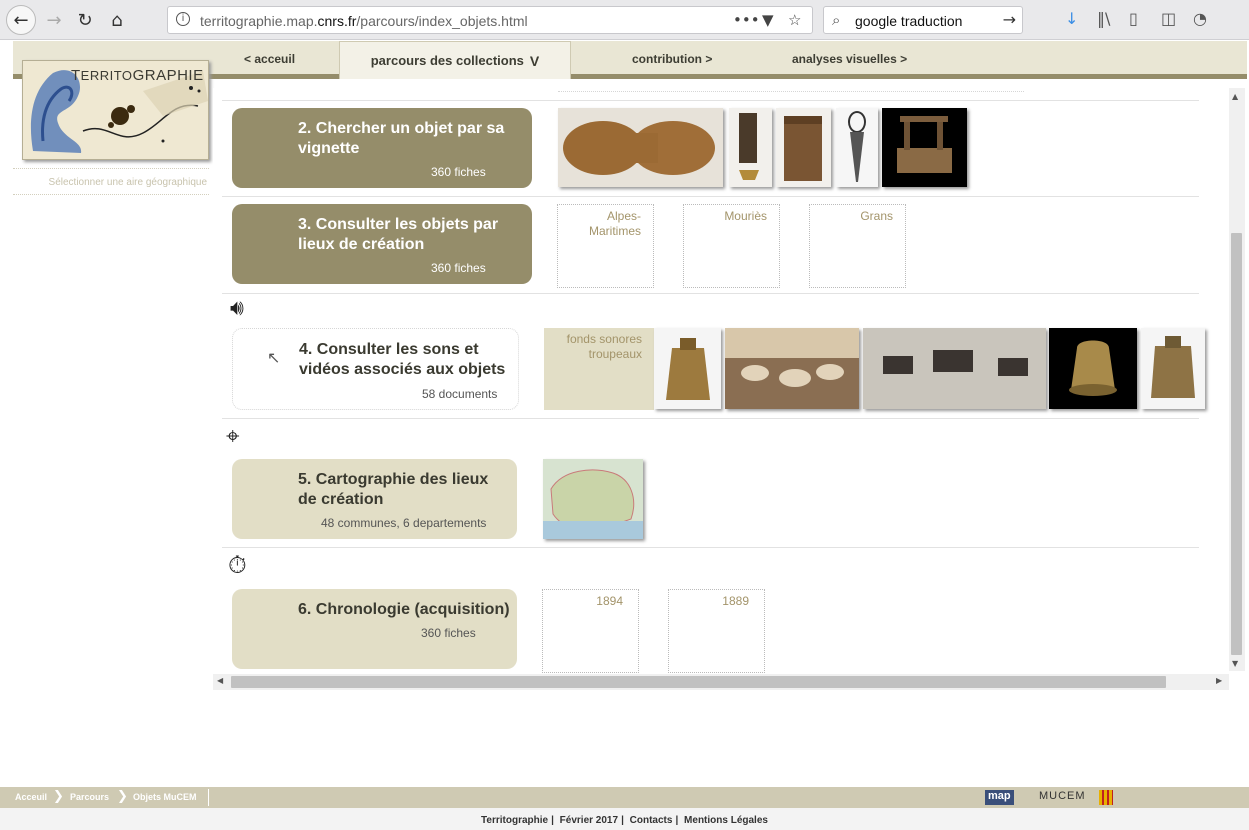 The height and width of the screenshot is (830, 1249). What do you see at coordinates (1106, 797) in the screenshot?
I see `region-flag-icon` at bounding box center [1106, 797].